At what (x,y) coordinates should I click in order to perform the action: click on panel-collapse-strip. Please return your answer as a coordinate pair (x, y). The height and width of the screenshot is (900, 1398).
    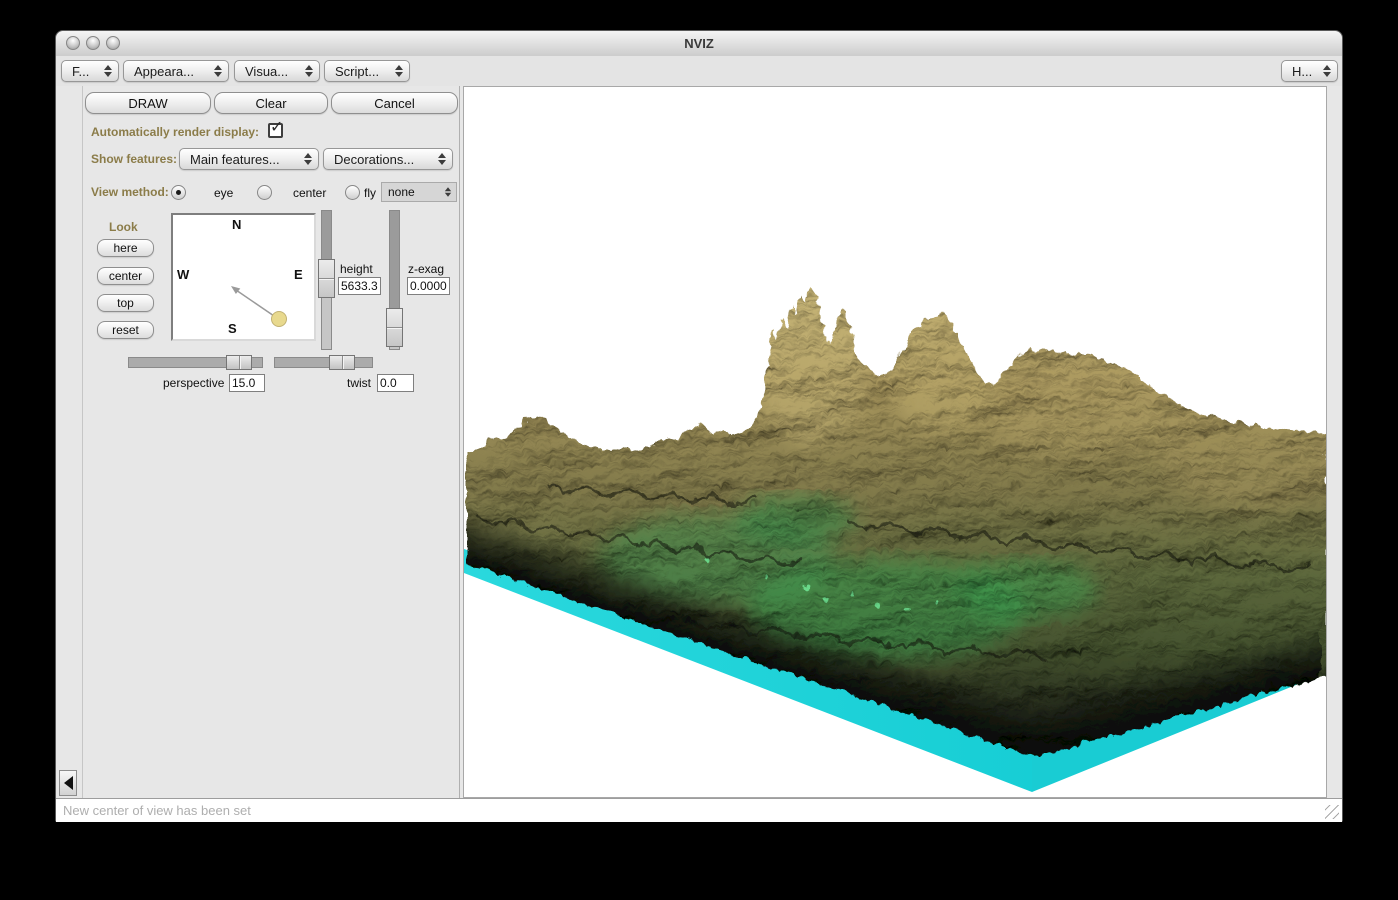
    Looking at the image, I should click on (69, 442).